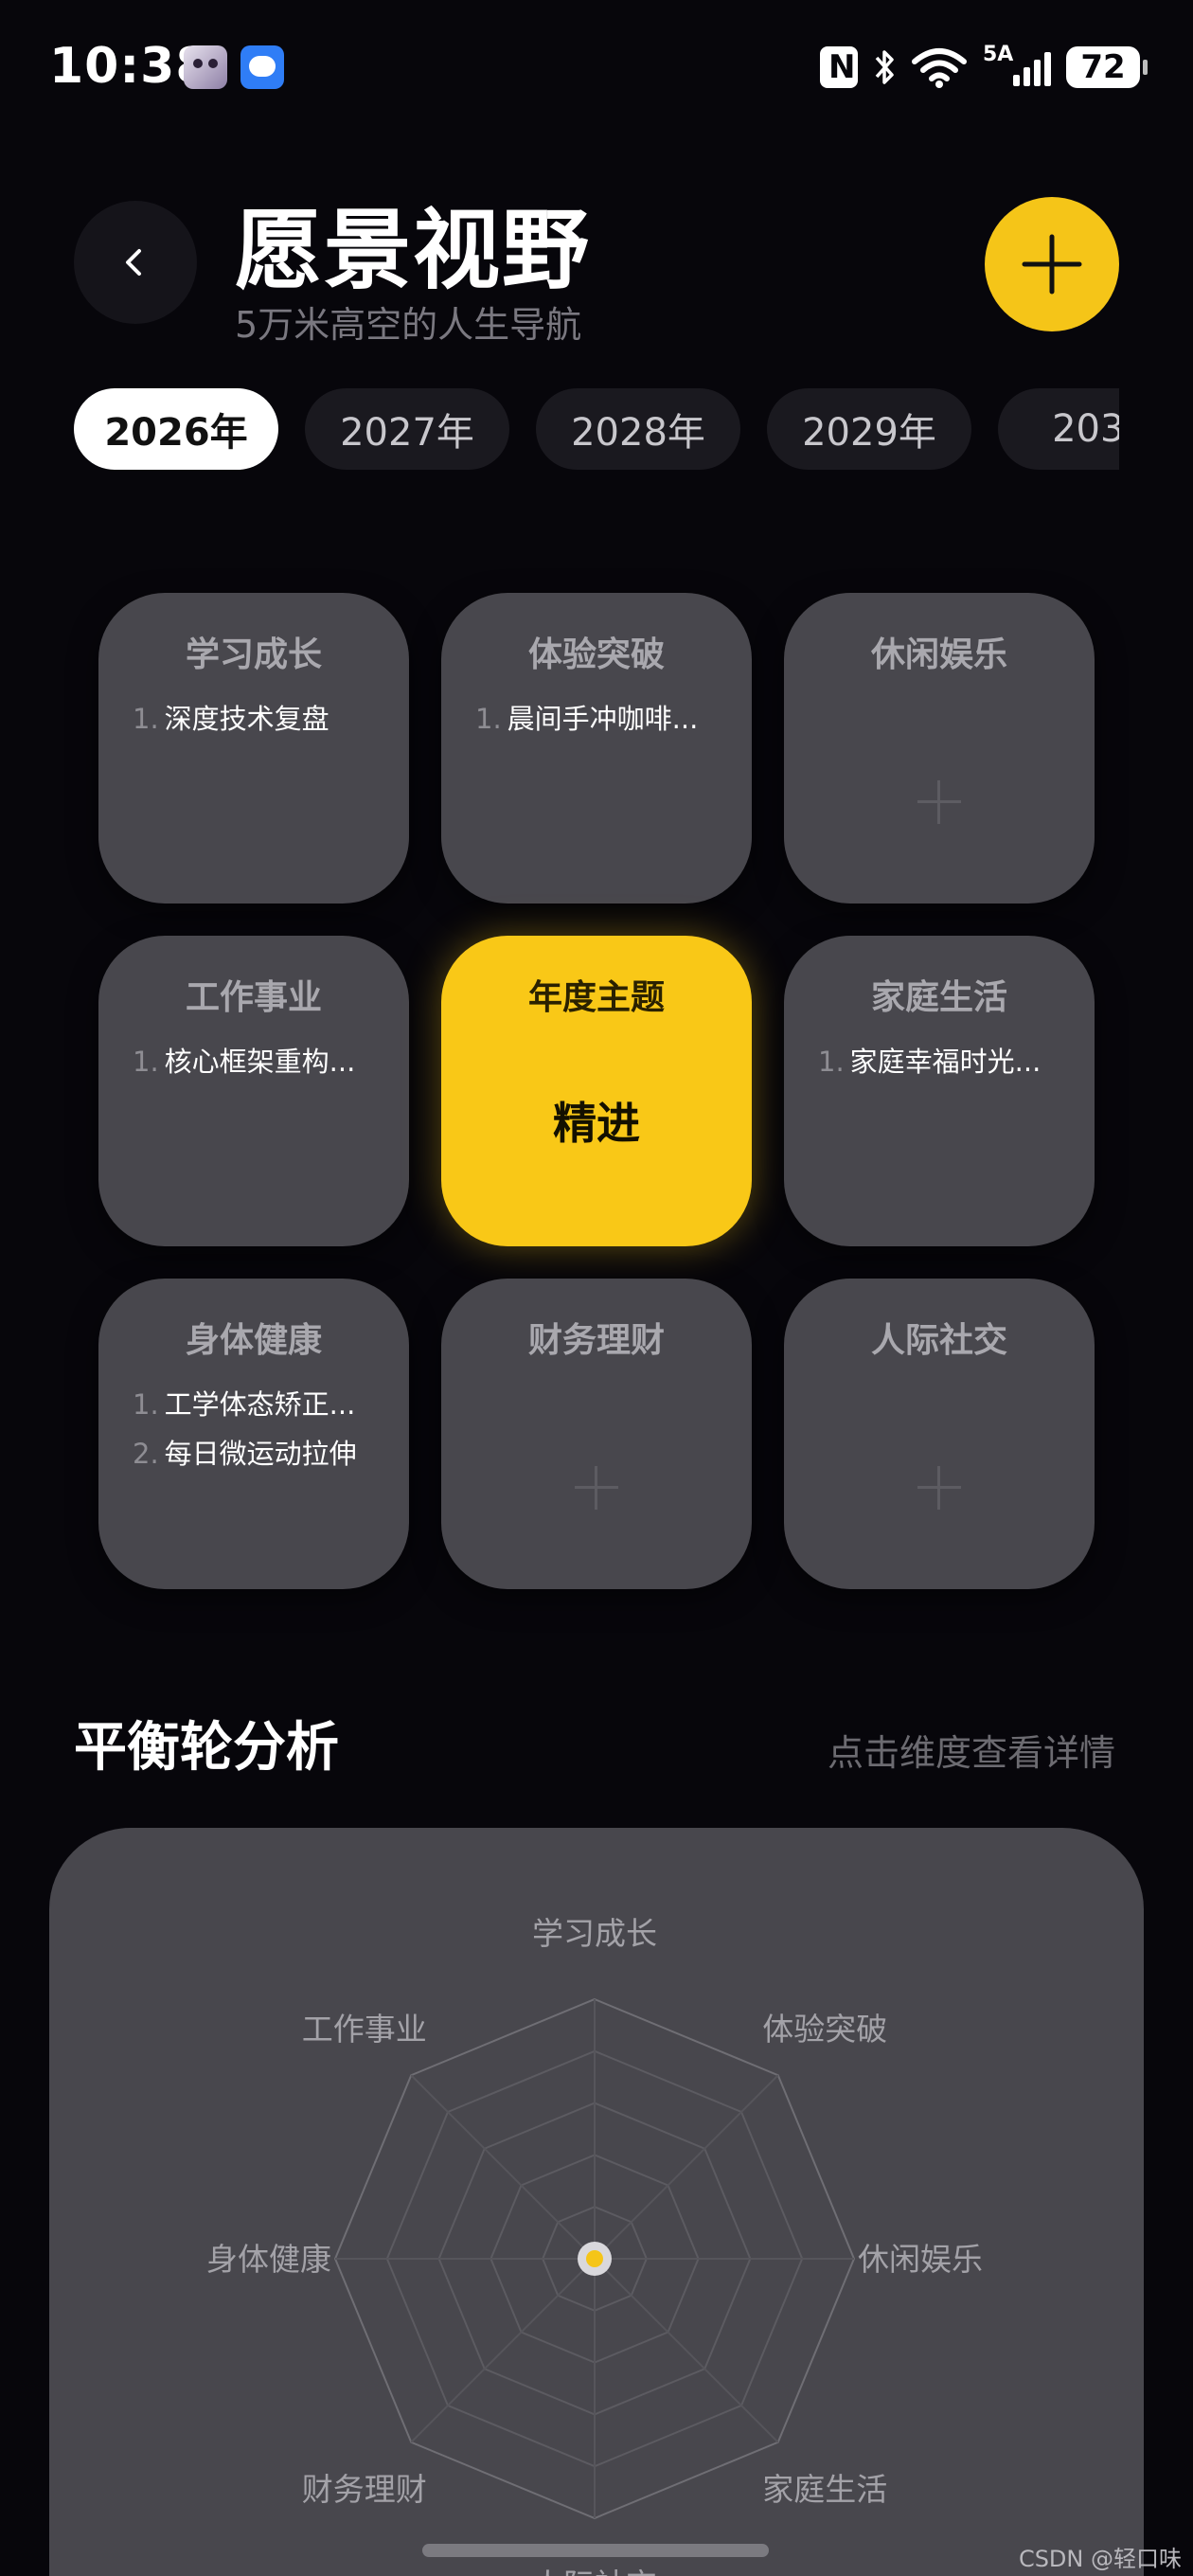 Image resolution: width=1193 pixels, height=2576 pixels. Describe the element at coordinates (824, 2489) in the screenshot. I see `radar-axis-label: 家庭生活` at that location.